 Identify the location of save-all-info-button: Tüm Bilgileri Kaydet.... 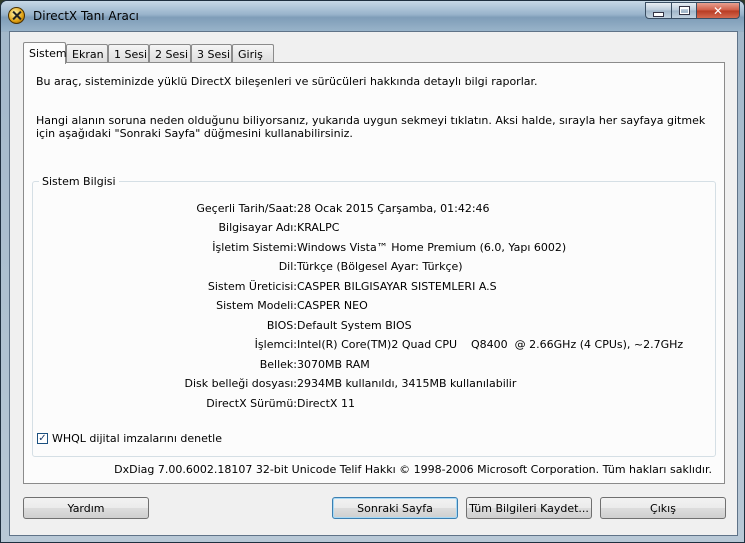
(529, 508).